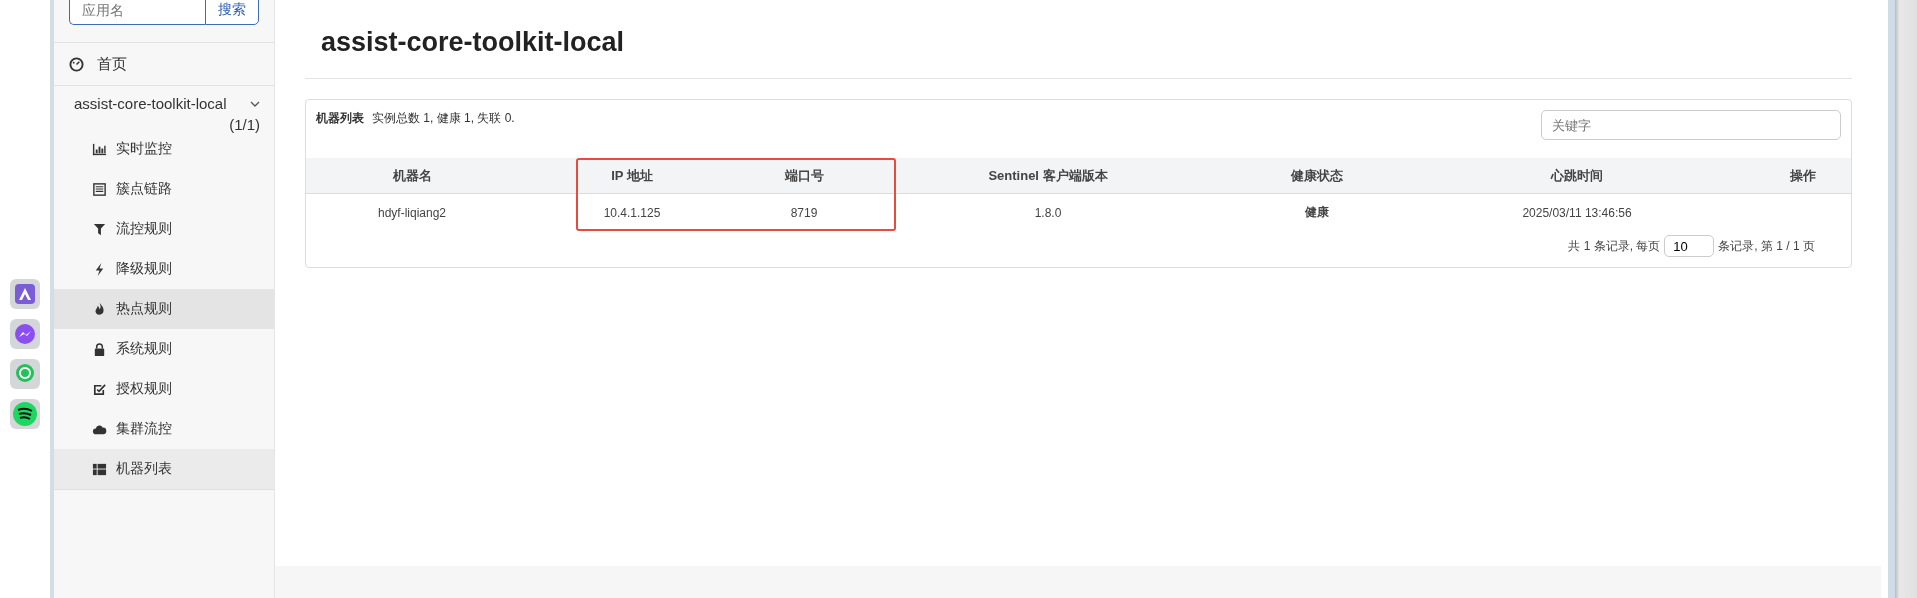 This screenshot has height=598, width=1917. I want to click on column-header: 心跳时间, so click(1577, 176).